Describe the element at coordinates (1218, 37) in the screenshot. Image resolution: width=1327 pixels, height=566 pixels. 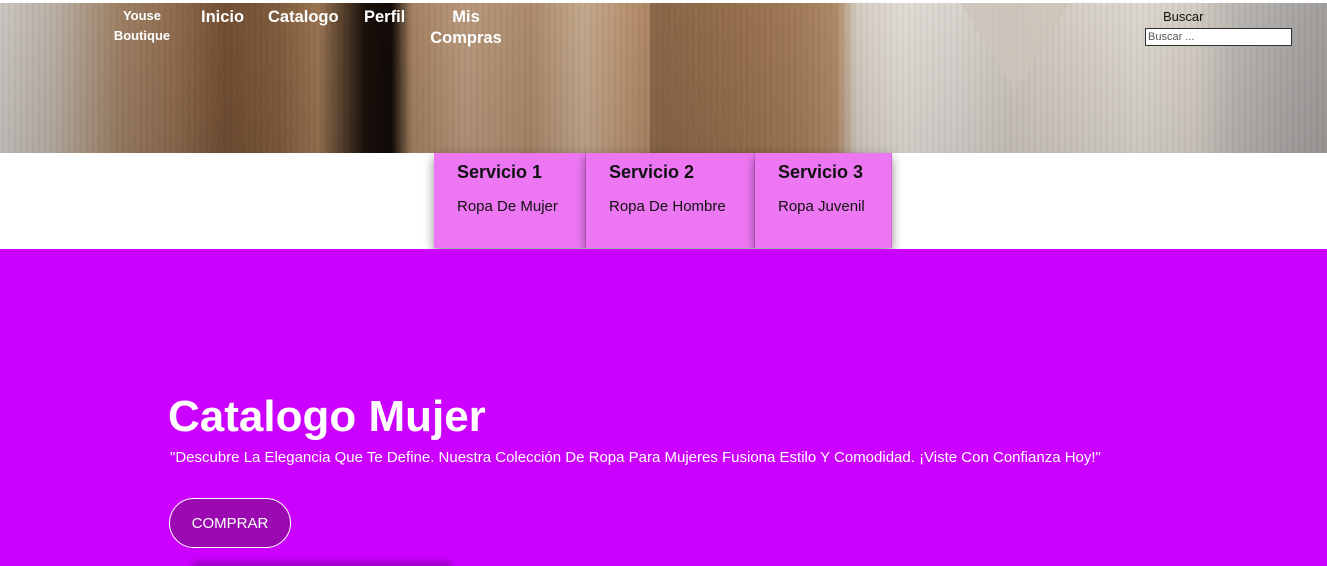
I see `search-input` at that location.